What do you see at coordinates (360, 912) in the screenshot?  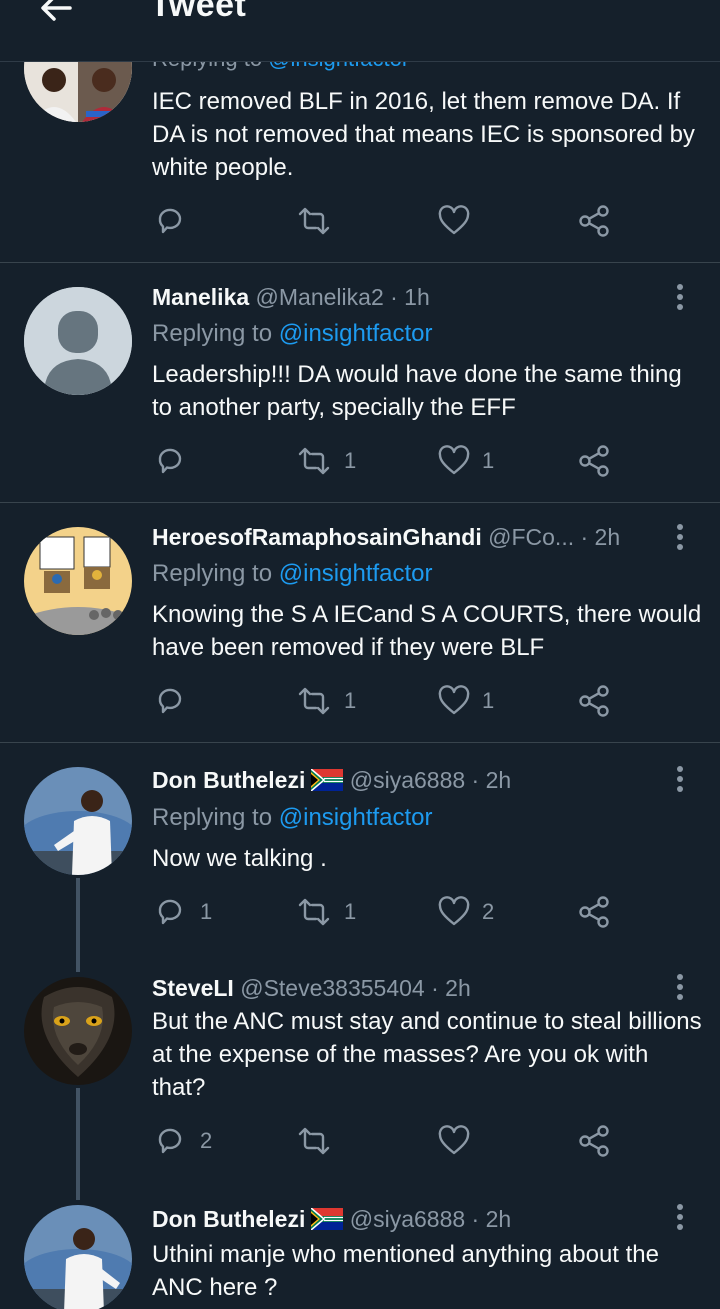 I see `tweet-actions: 1 1 2` at bounding box center [360, 912].